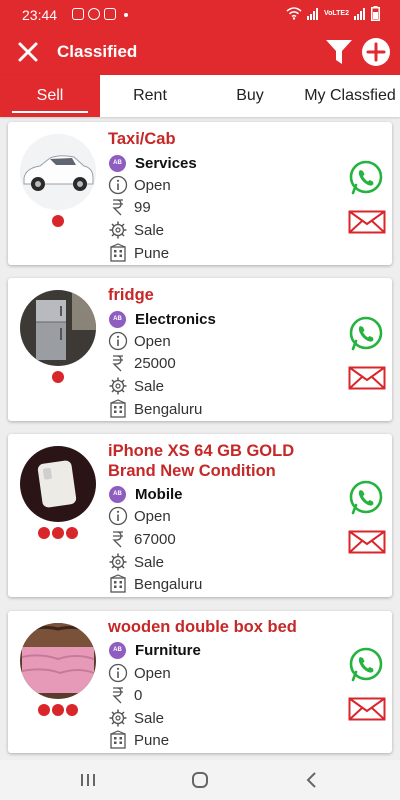 Image resolution: width=400 pixels, height=800 pixels. I want to click on category-row: AB Furniture, so click(154, 650).